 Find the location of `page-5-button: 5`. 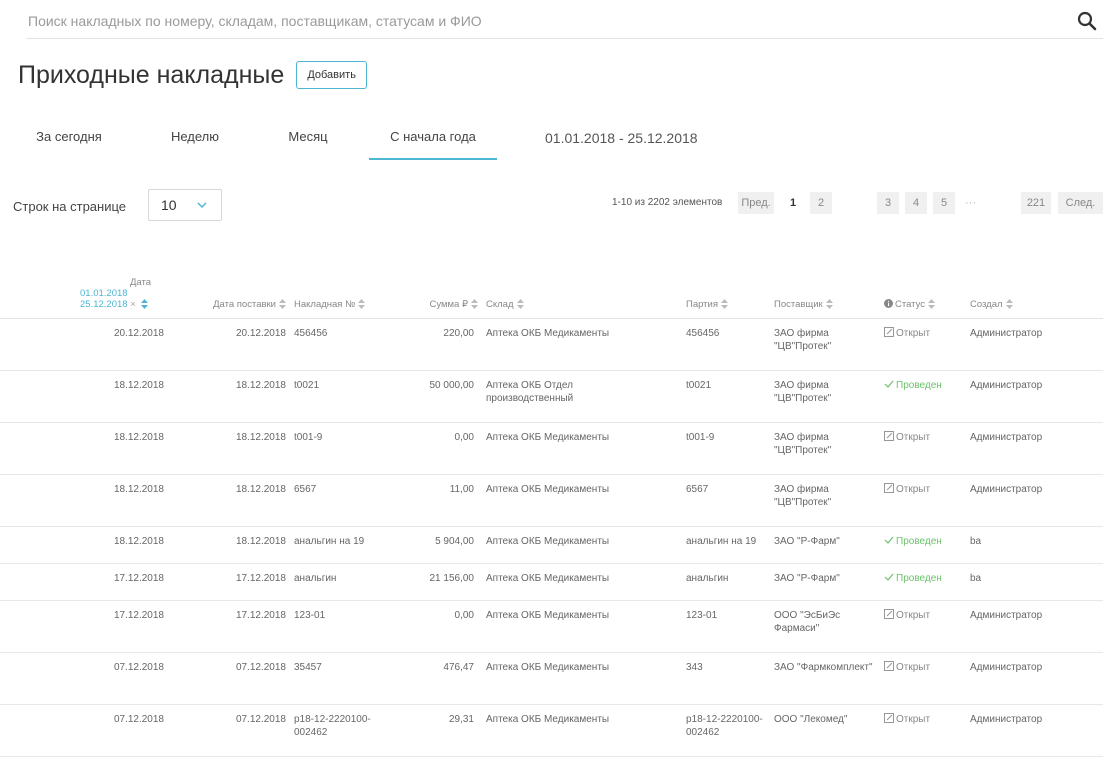

page-5-button: 5 is located at coordinates (944, 203).